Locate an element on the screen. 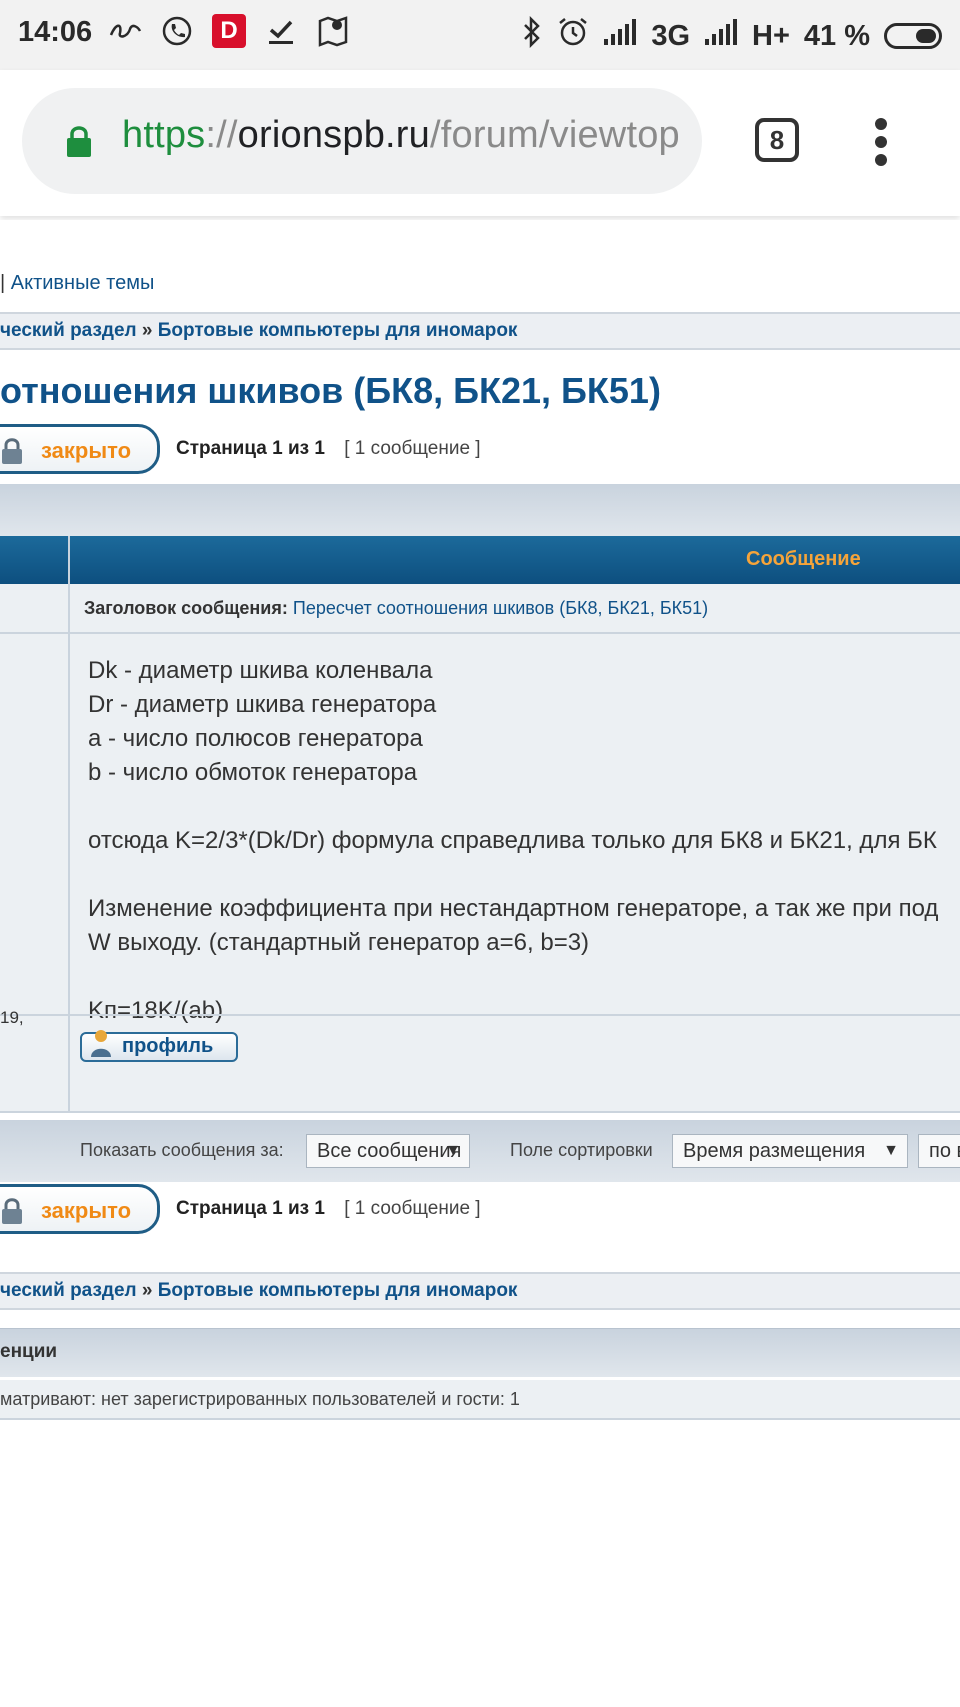  download-done-icon is located at coordinates (281, 31).